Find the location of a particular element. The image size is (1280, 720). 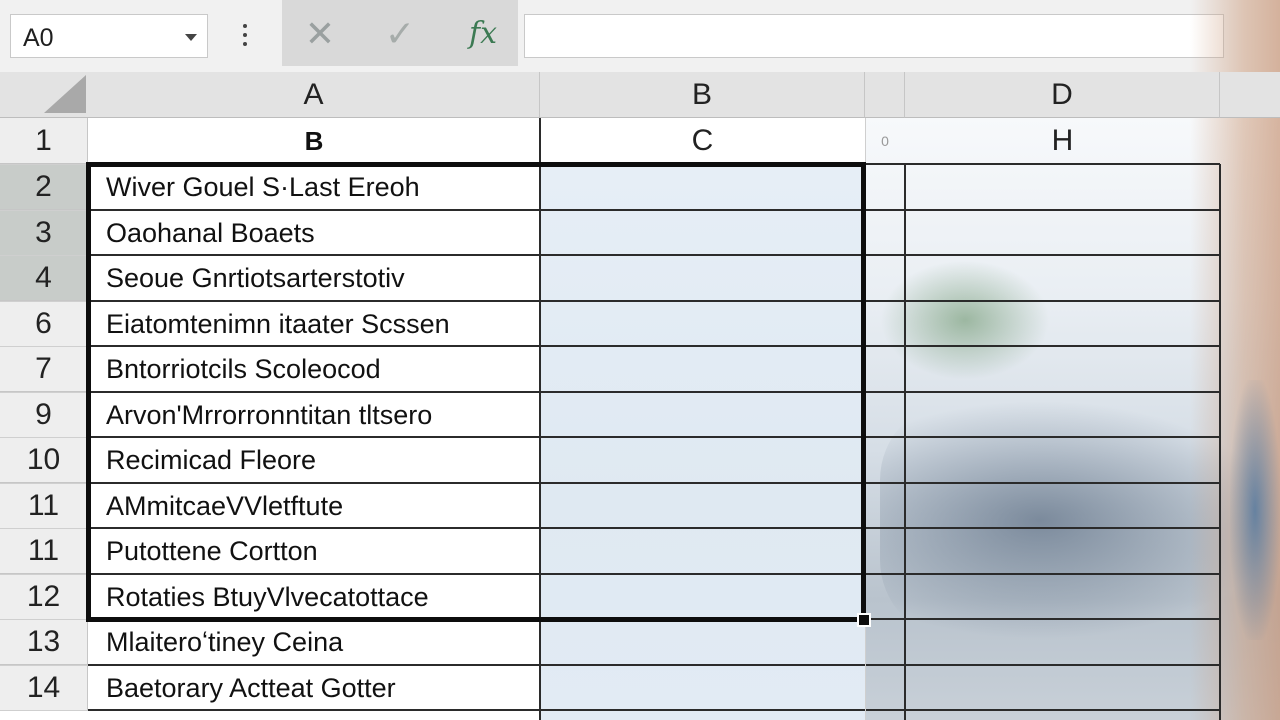

select-all-corner is located at coordinates (44, 95).